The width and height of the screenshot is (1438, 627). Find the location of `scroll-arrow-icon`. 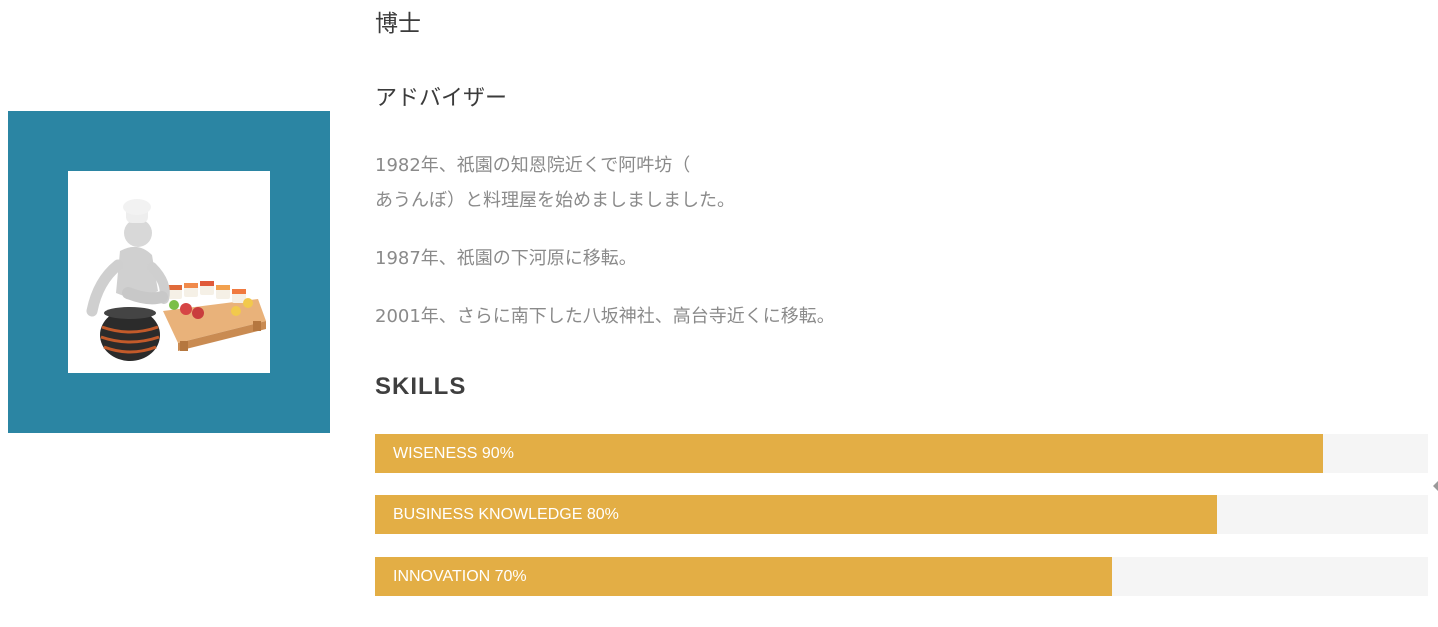

scroll-arrow-icon is located at coordinates (1435, 486).